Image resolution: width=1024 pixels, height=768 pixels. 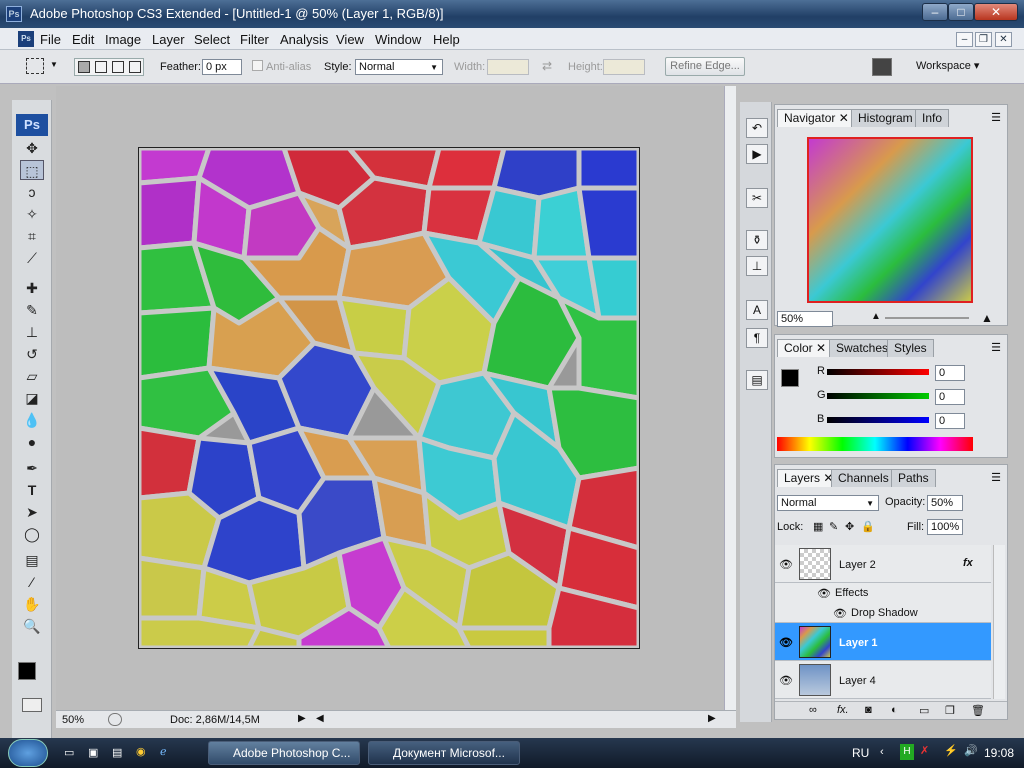 I want to click on add-mask-icon: ◙, so click(x=868, y=710).